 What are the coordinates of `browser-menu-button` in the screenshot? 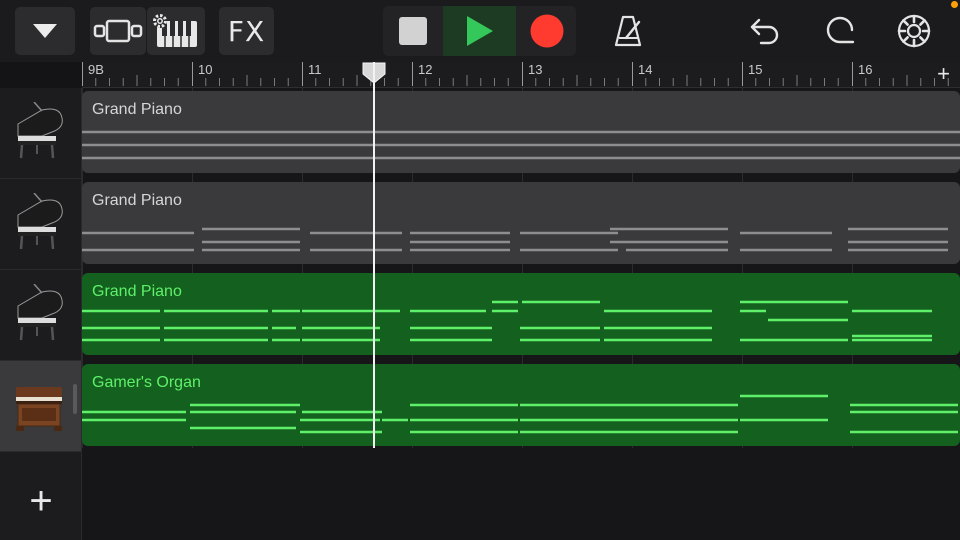 It's located at (45, 31).